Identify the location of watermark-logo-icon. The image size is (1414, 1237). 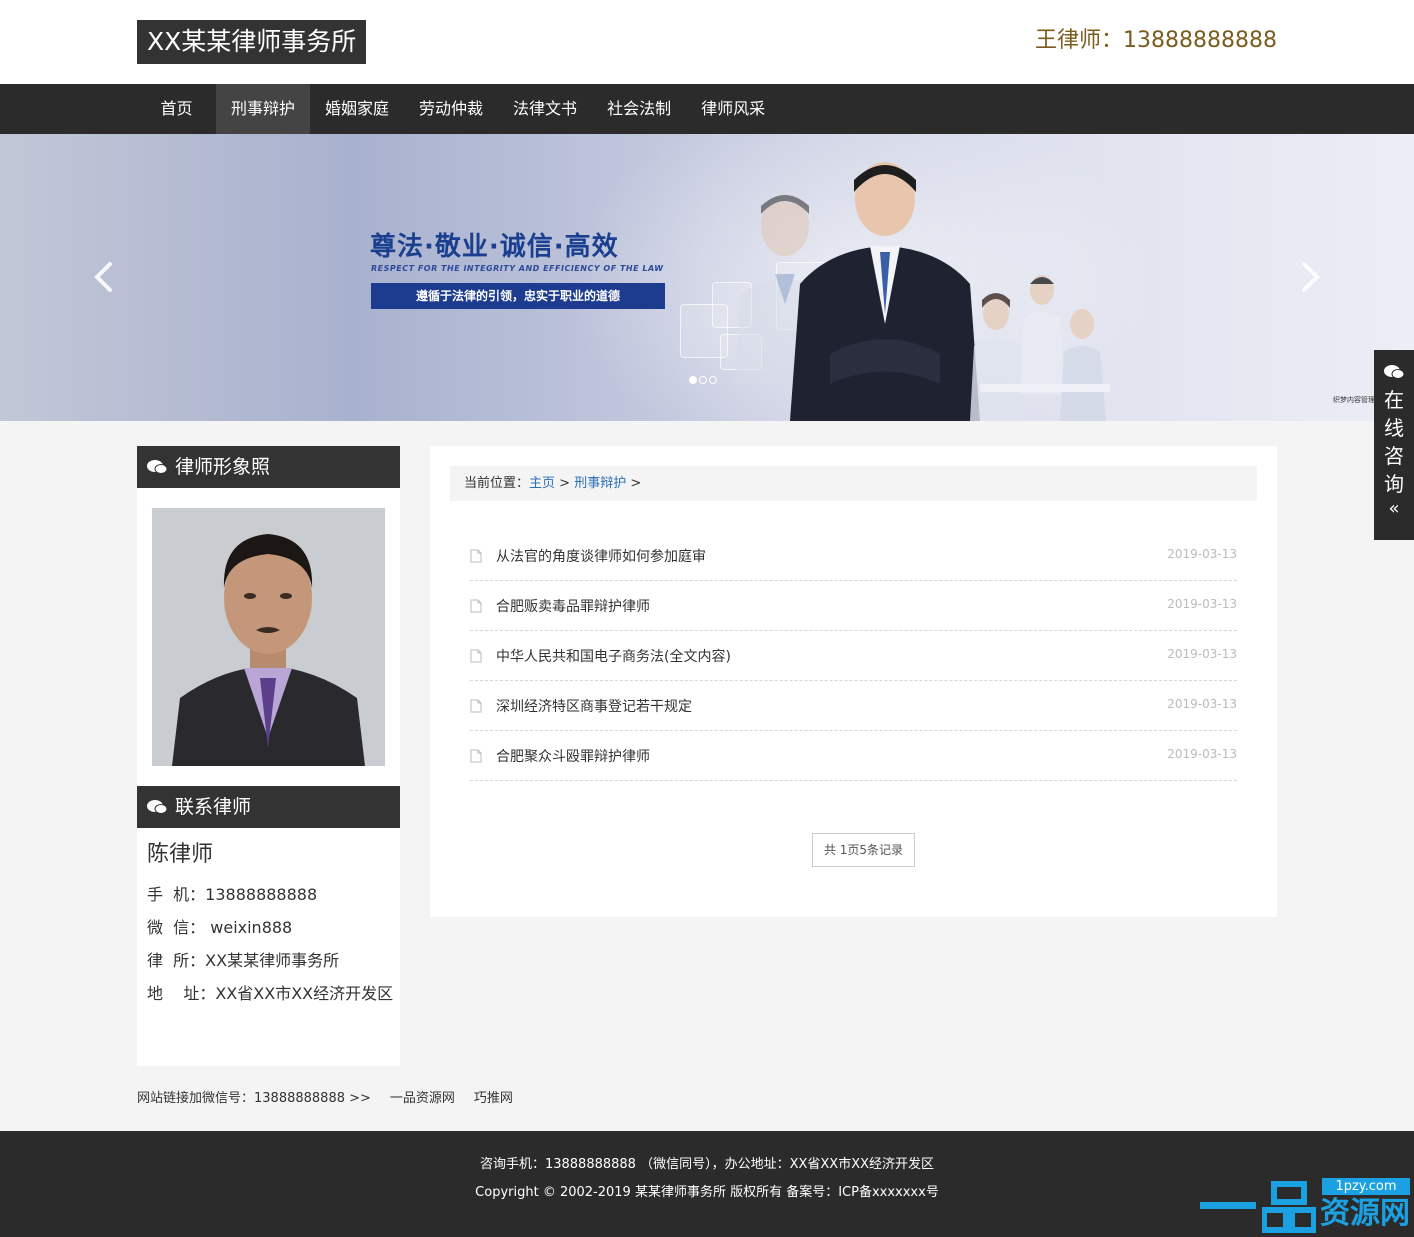
(1289, 1207).